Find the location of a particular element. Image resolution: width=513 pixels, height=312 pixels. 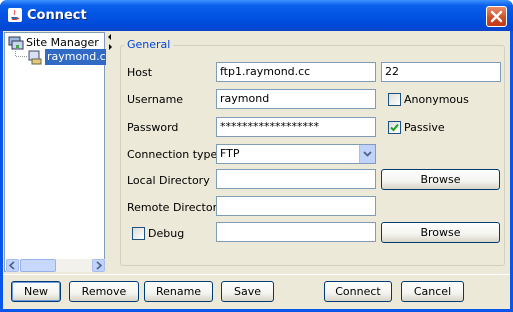

scroll-right-button is located at coordinates (98, 265).